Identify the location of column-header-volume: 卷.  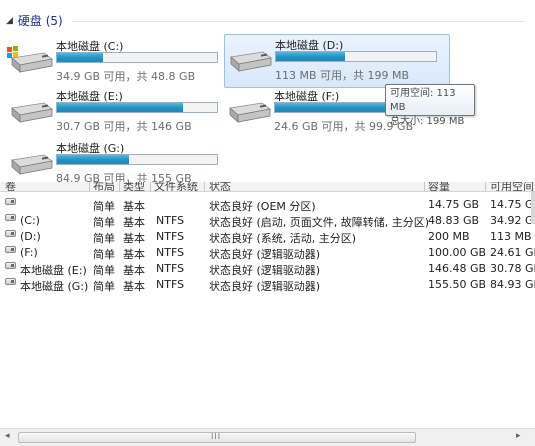
(10, 186).